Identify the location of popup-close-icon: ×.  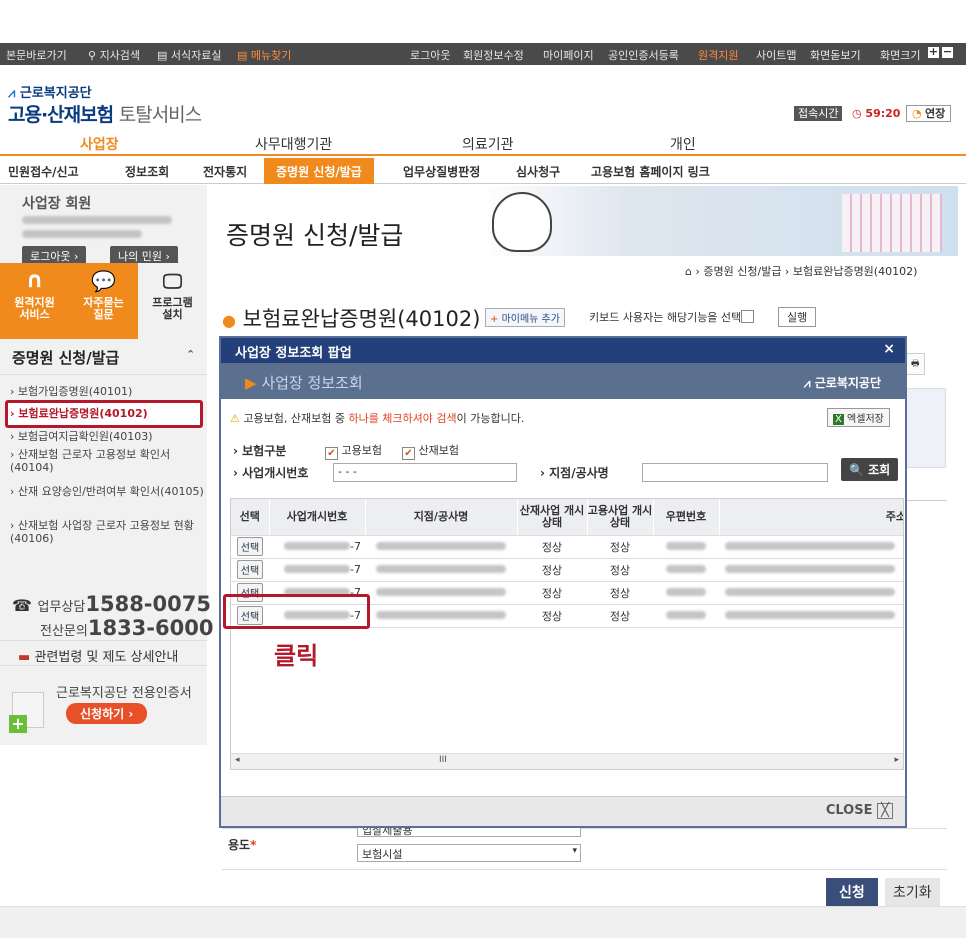
(889, 349).